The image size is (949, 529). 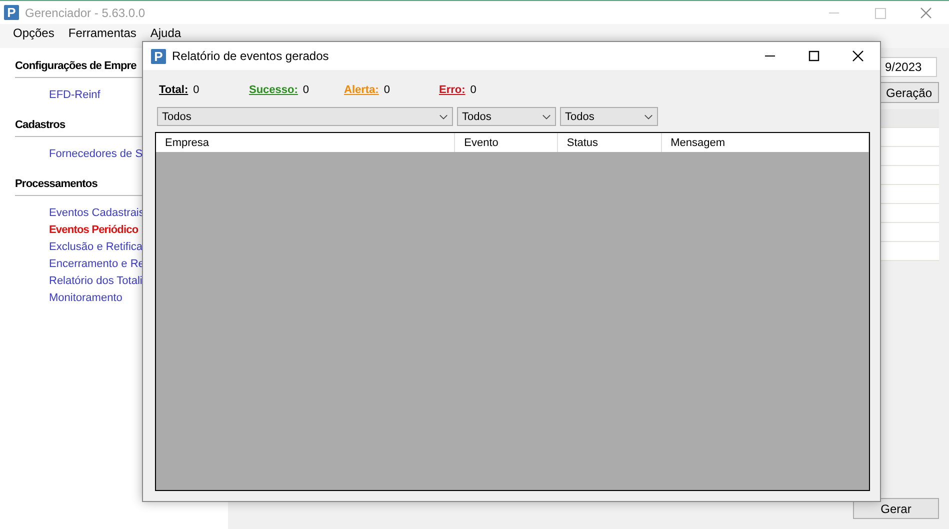 What do you see at coordinates (165, 33) in the screenshot?
I see `menu-item: Ajuda` at bounding box center [165, 33].